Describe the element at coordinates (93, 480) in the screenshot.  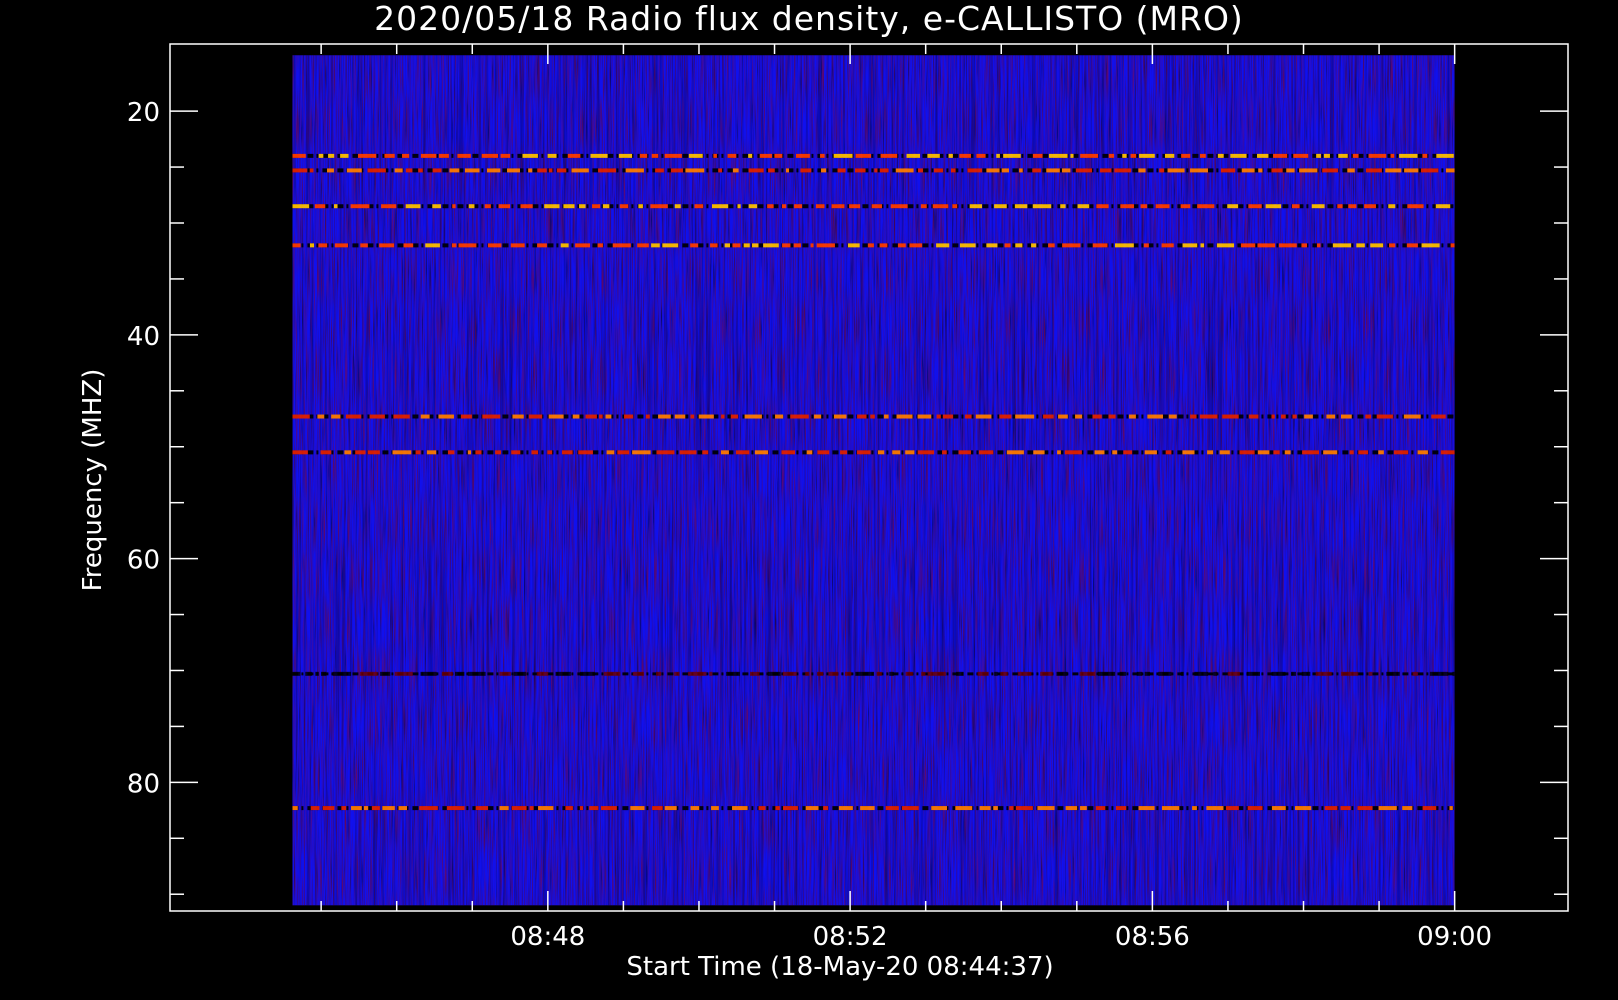
I see `y-axis-label: Frequency (MHZ)` at that location.